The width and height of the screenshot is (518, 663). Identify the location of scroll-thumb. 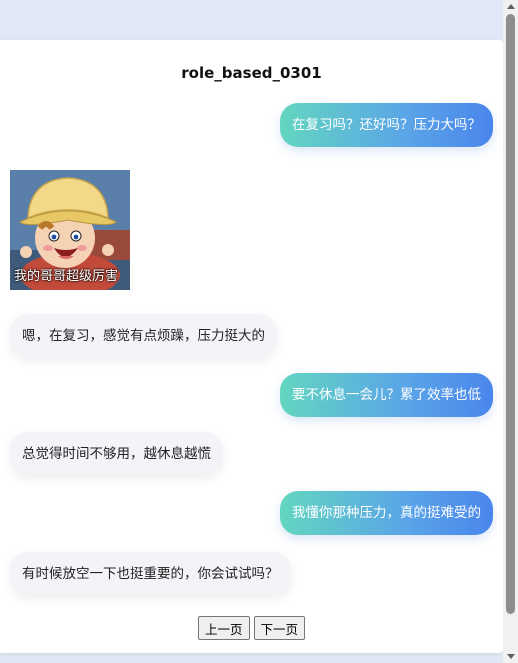
(510, 314).